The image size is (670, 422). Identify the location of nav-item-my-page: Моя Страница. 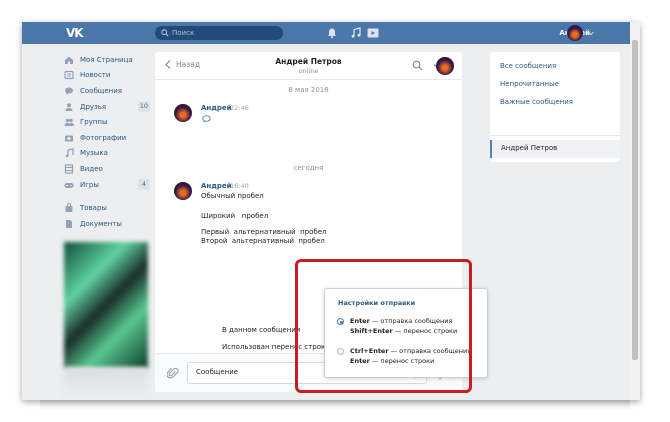
(105, 60).